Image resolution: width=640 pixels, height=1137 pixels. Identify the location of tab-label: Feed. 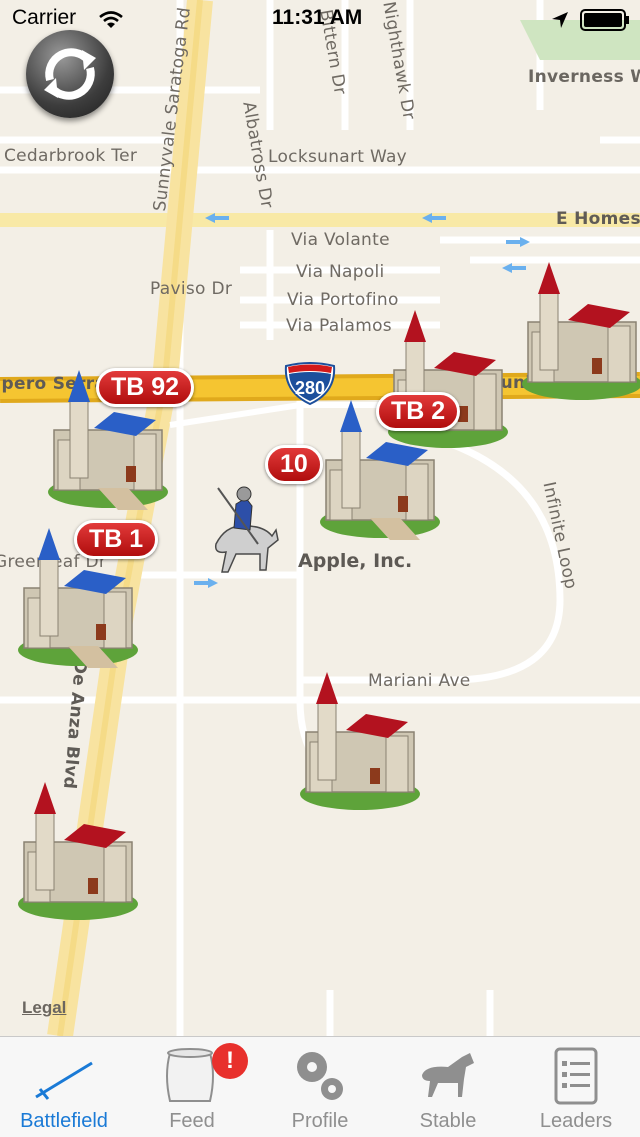
(192, 1121).